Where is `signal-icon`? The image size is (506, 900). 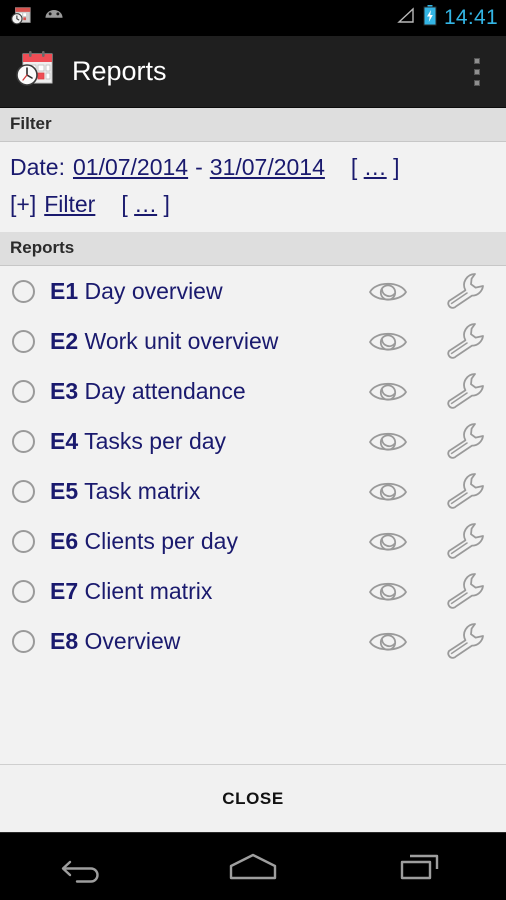 signal-icon is located at coordinates (406, 18).